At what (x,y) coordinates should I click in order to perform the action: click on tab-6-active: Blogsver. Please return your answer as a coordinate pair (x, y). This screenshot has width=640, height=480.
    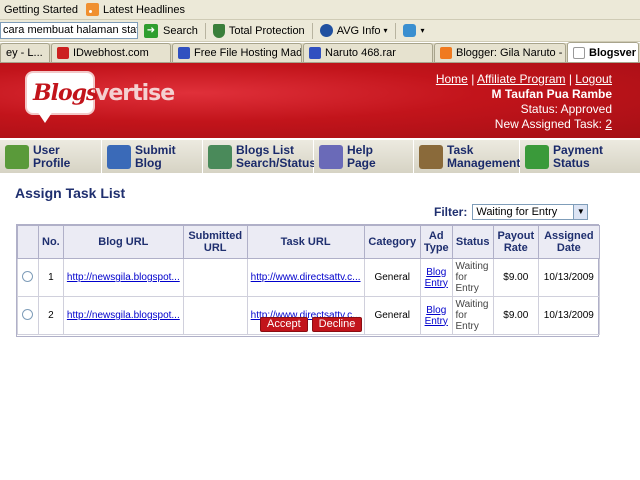
    Looking at the image, I should click on (603, 52).